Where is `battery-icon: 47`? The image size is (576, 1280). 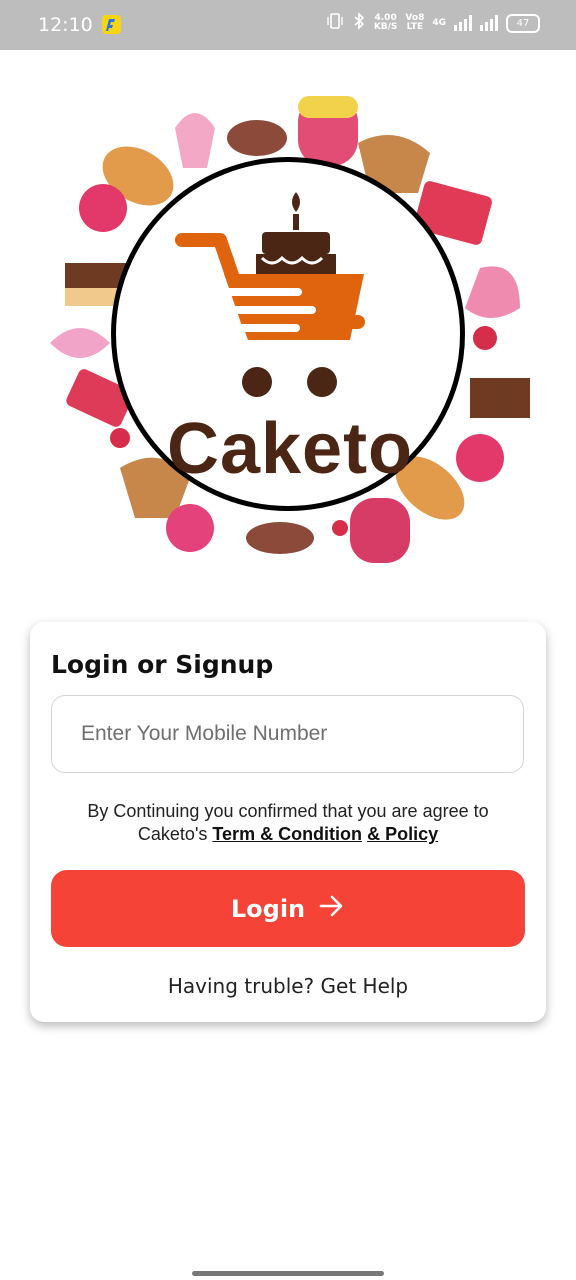 battery-icon: 47 is located at coordinates (523, 23).